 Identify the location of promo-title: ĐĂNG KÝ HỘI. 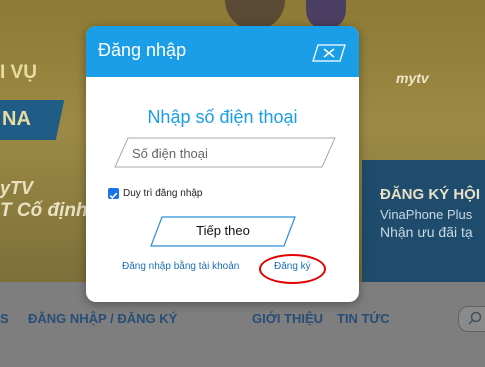
(430, 194).